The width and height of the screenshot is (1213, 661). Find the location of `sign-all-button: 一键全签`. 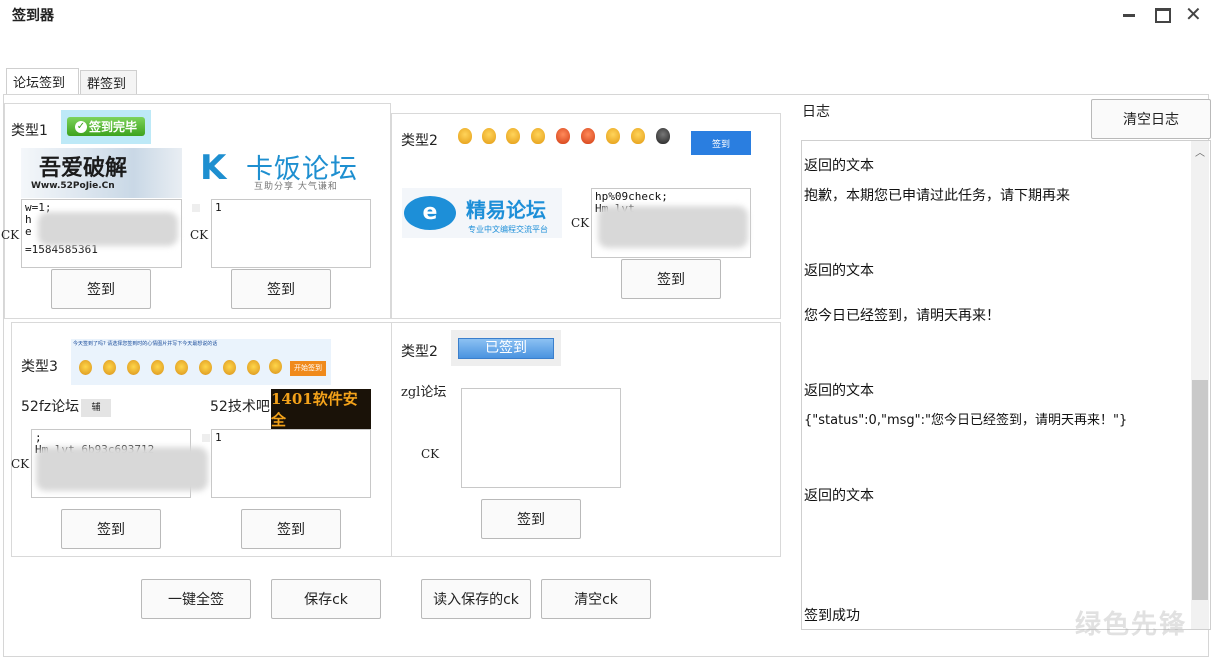

sign-all-button: 一键全签 is located at coordinates (196, 599).